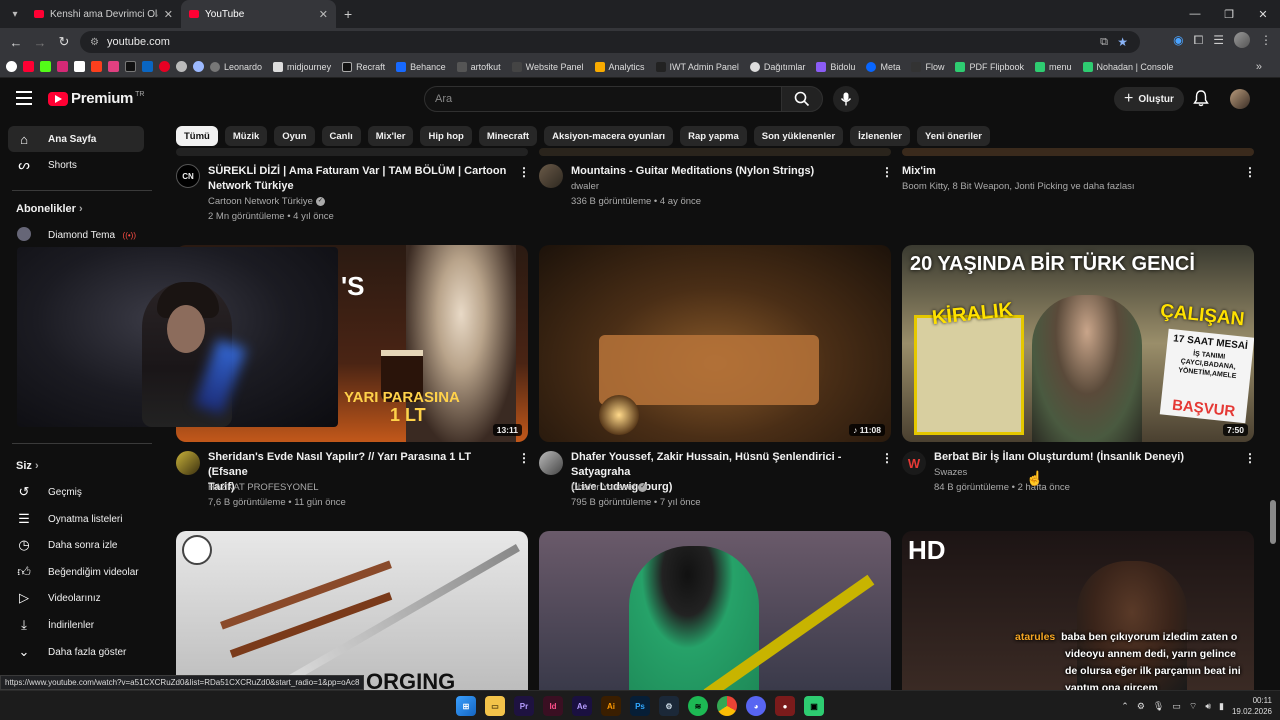  I want to click on bookmark-nohadan: Nohadan | Console, so click(1127, 66).